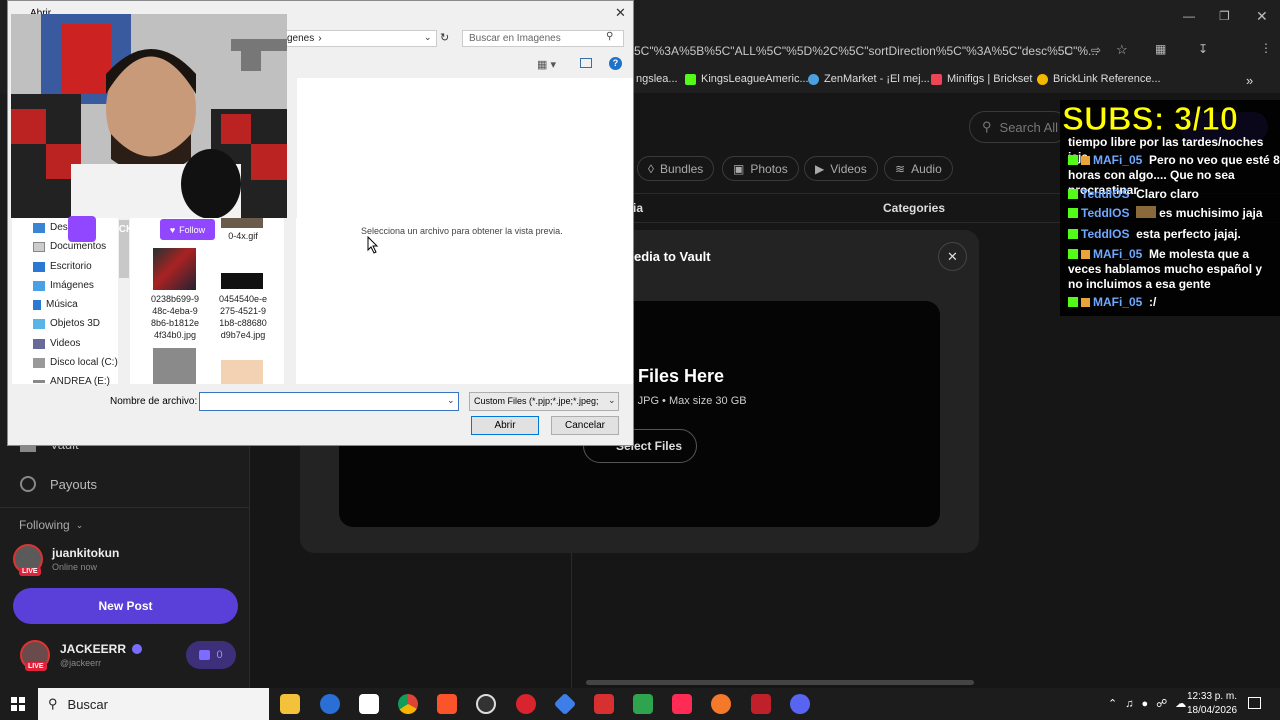  What do you see at coordinates (66, 323) in the screenshot?
I see `tree-item-3d-objects: Objetos 3D` at bounding box center [66, 323].